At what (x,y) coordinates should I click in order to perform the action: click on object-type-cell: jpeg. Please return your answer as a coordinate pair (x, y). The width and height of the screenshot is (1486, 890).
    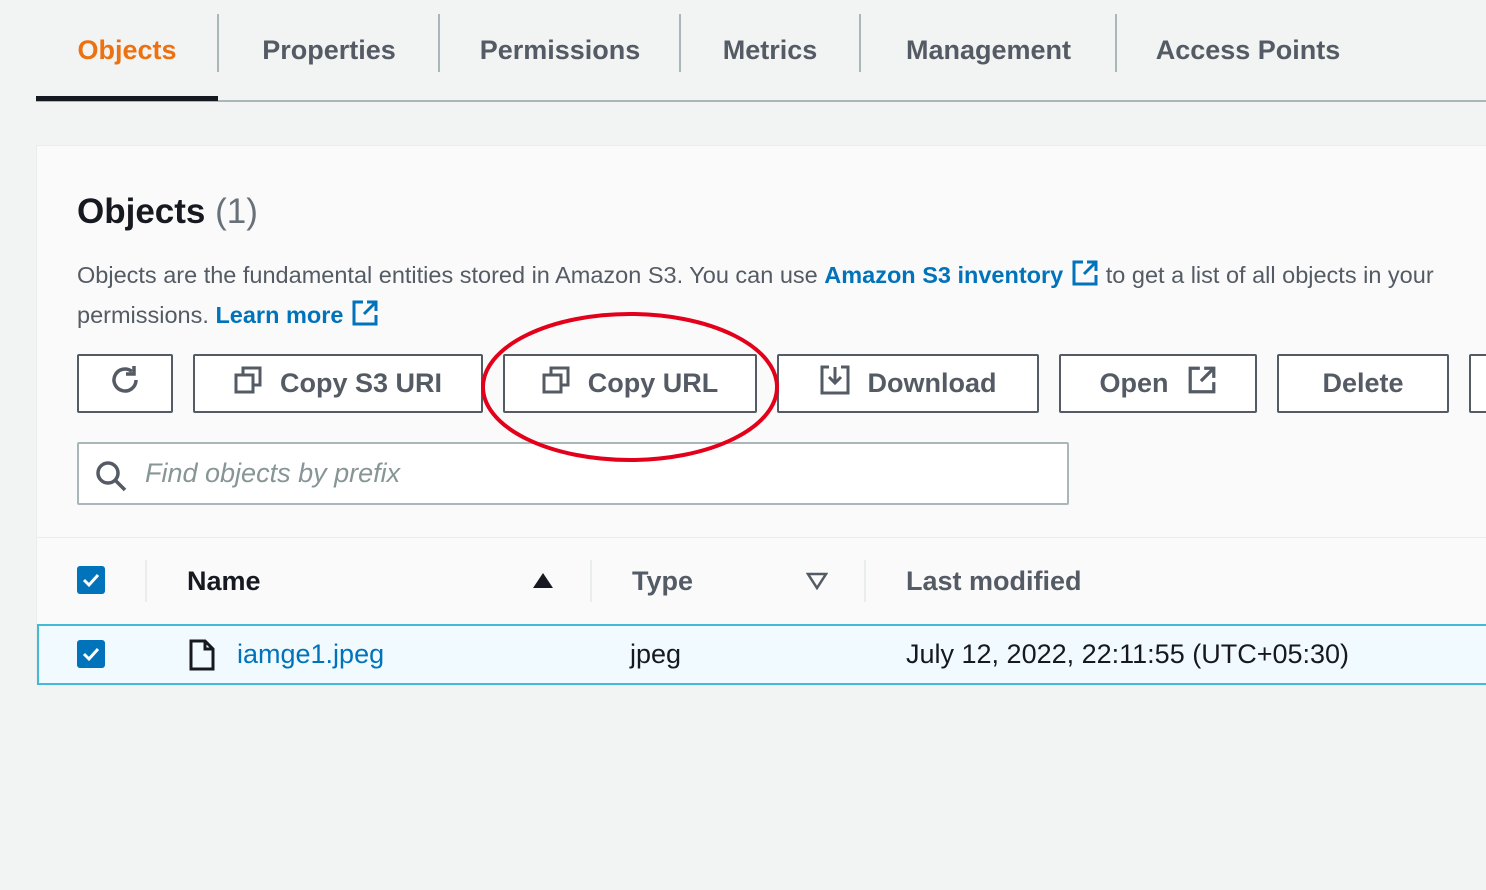
    Looking at the image, I should click on (656, 654).